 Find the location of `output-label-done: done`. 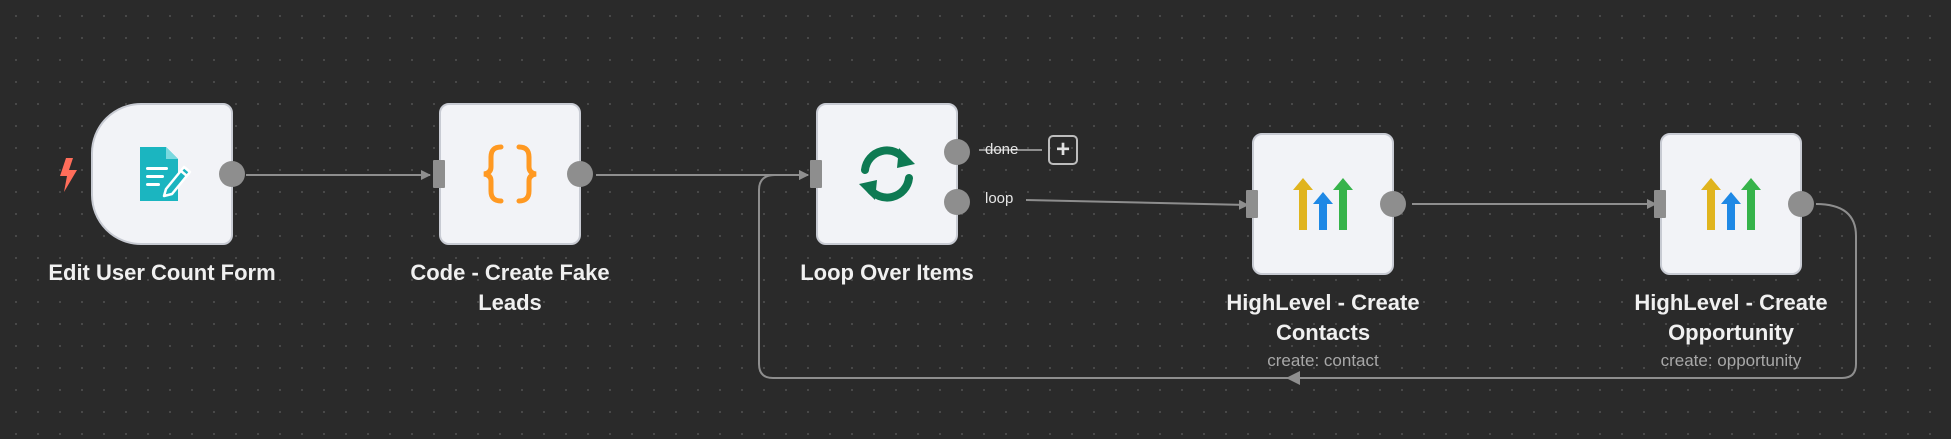

output-label-done: done is located at coordinates (1002, 149).